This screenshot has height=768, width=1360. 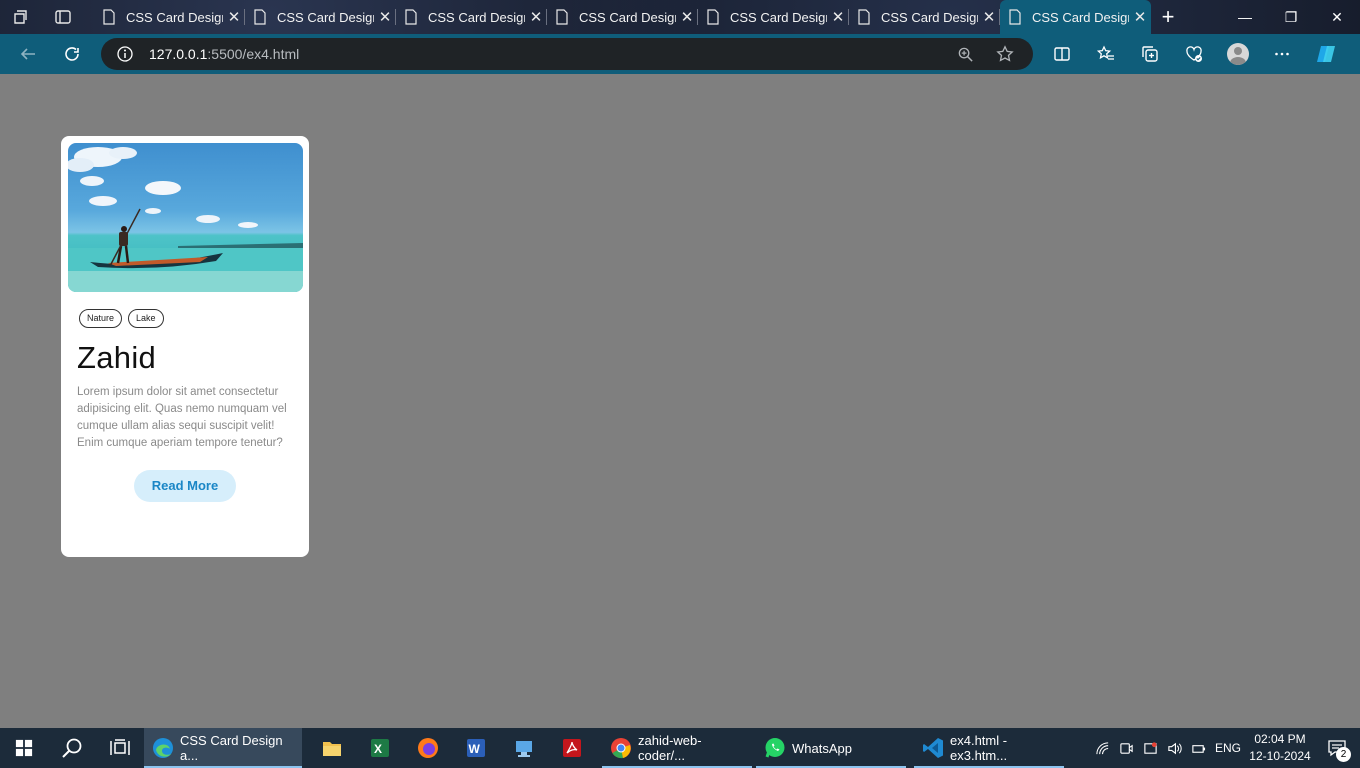 I want to click on split-screen-icon, so click(x=1062, y=54).